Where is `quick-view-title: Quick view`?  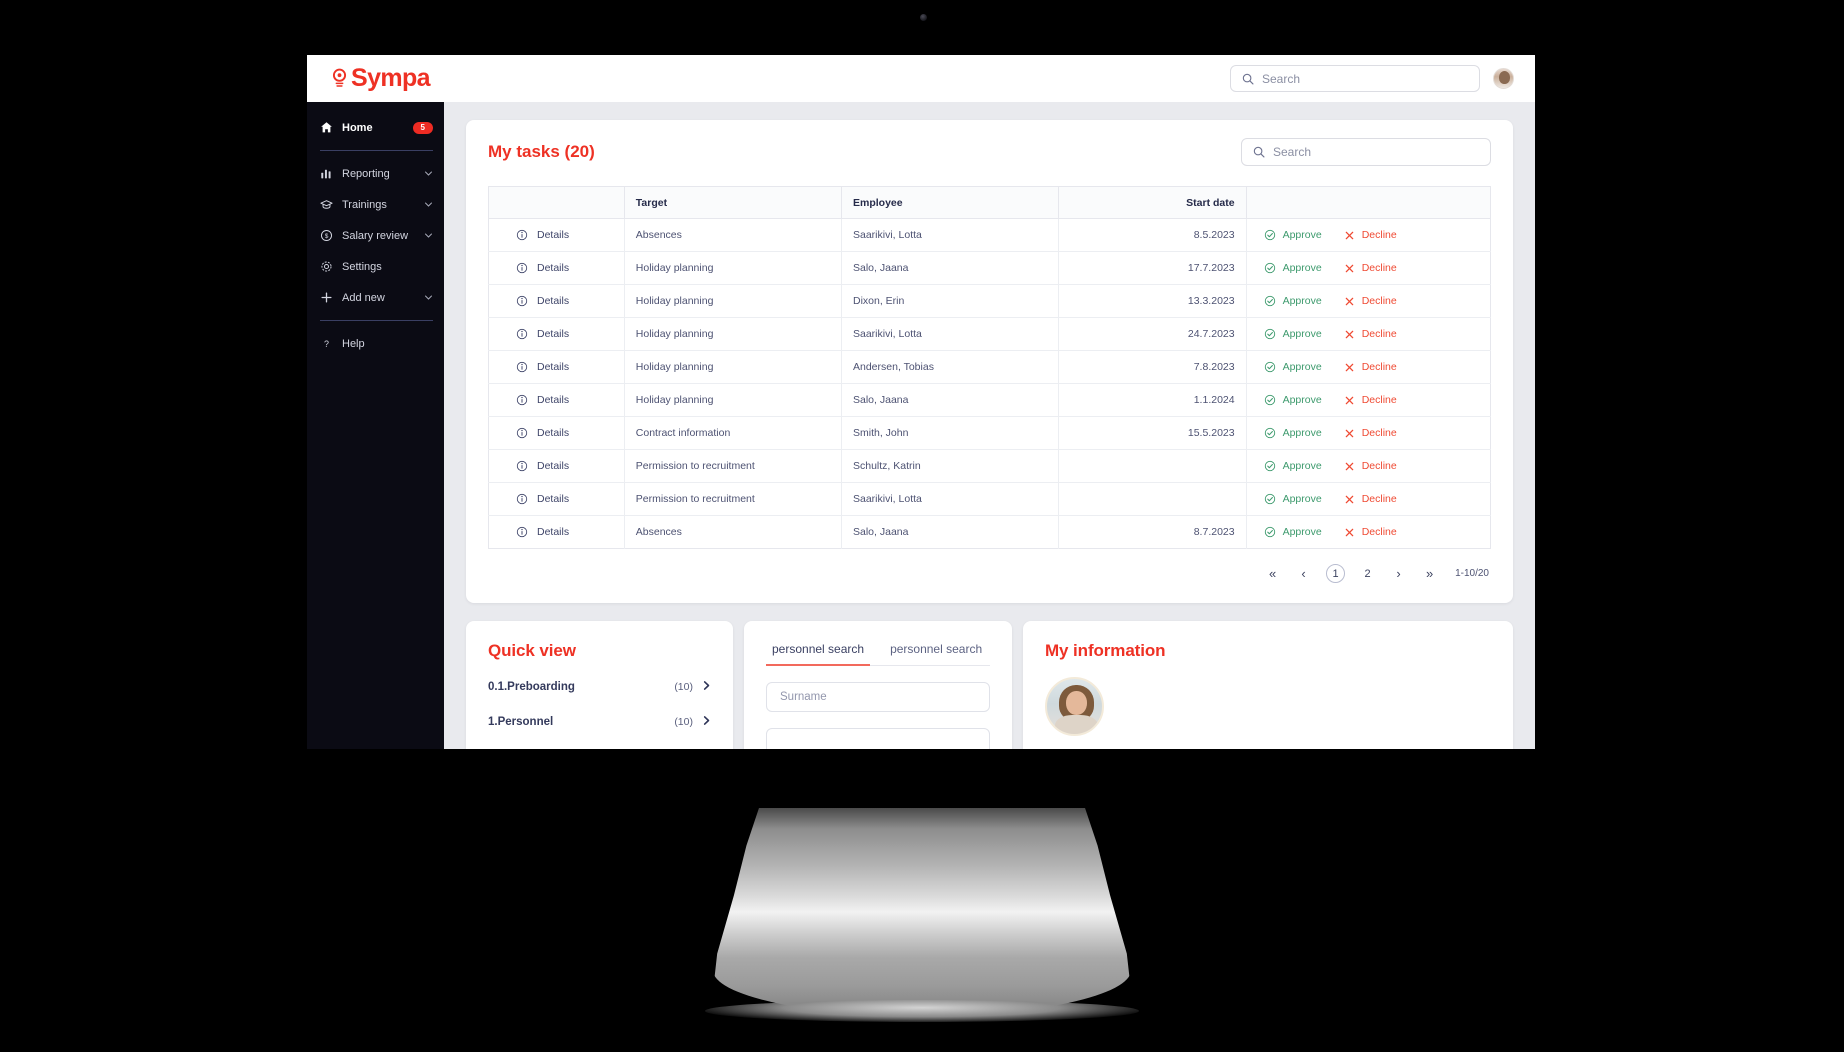
quick-view-title: Quick view is located at coordinates (532, 650).